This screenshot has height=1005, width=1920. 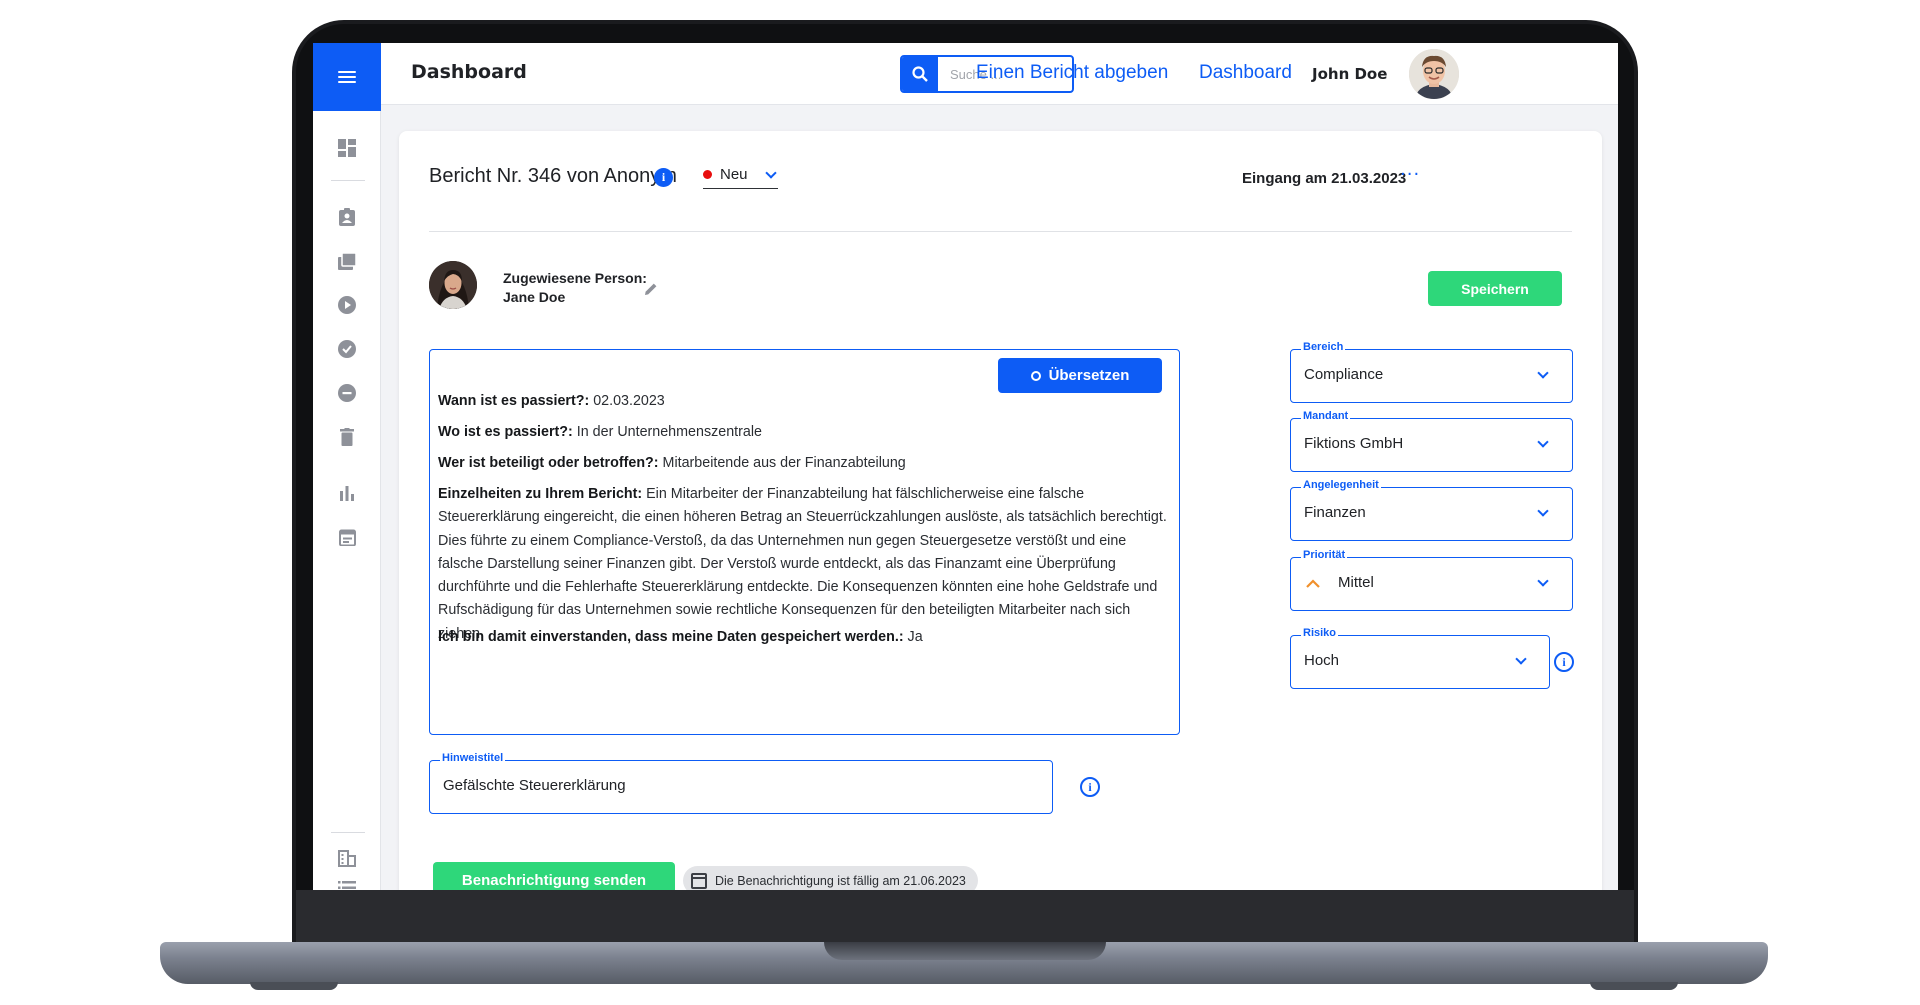 What do you see at coordinates (1356, 582) in the screenshot?
I see `prioritaet-value: Mittel` at bounding box center [1356, 582].